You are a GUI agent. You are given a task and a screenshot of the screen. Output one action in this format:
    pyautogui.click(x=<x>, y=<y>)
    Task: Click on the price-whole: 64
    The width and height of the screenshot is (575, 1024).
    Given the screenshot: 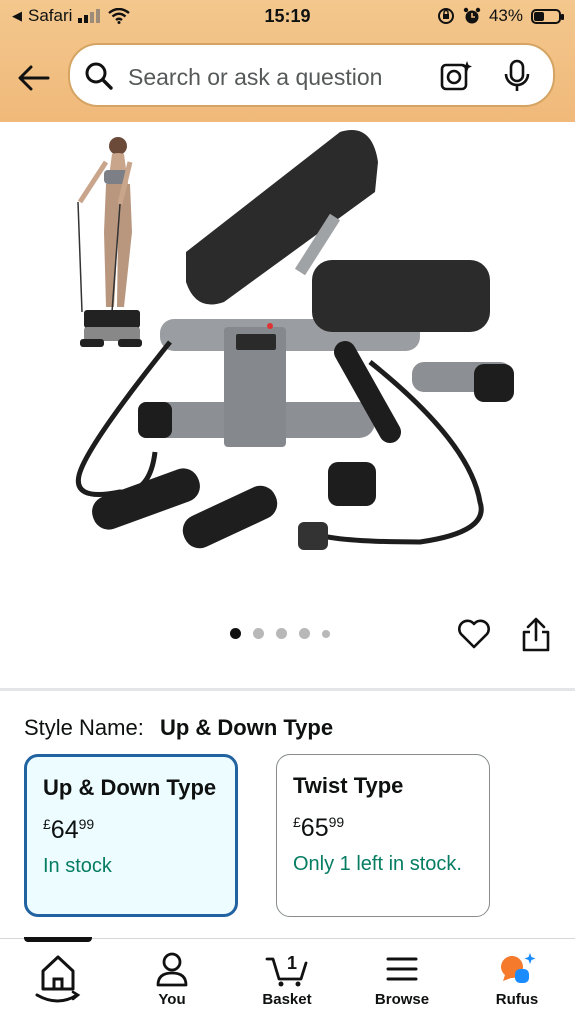 What is the action you would take?
    pyautogui.click(x=64, y=830)
    